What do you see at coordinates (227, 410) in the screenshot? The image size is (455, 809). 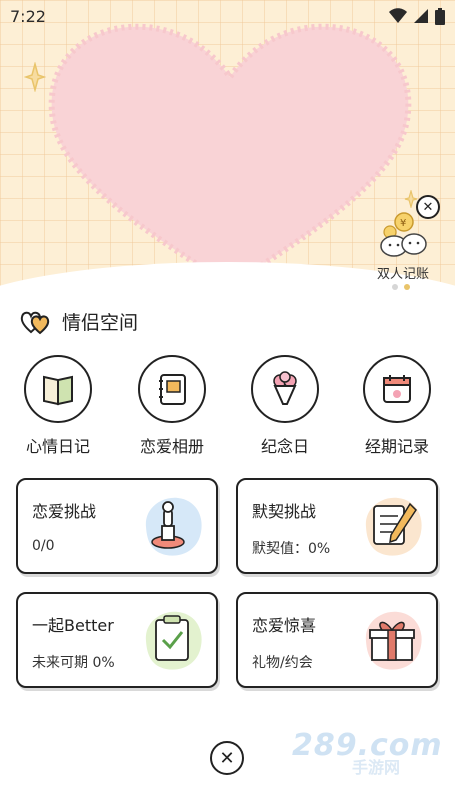 I see `feature-row: 心情日记 恋爱相册 纪念日 经期记录` at bounding box center [227, 410].